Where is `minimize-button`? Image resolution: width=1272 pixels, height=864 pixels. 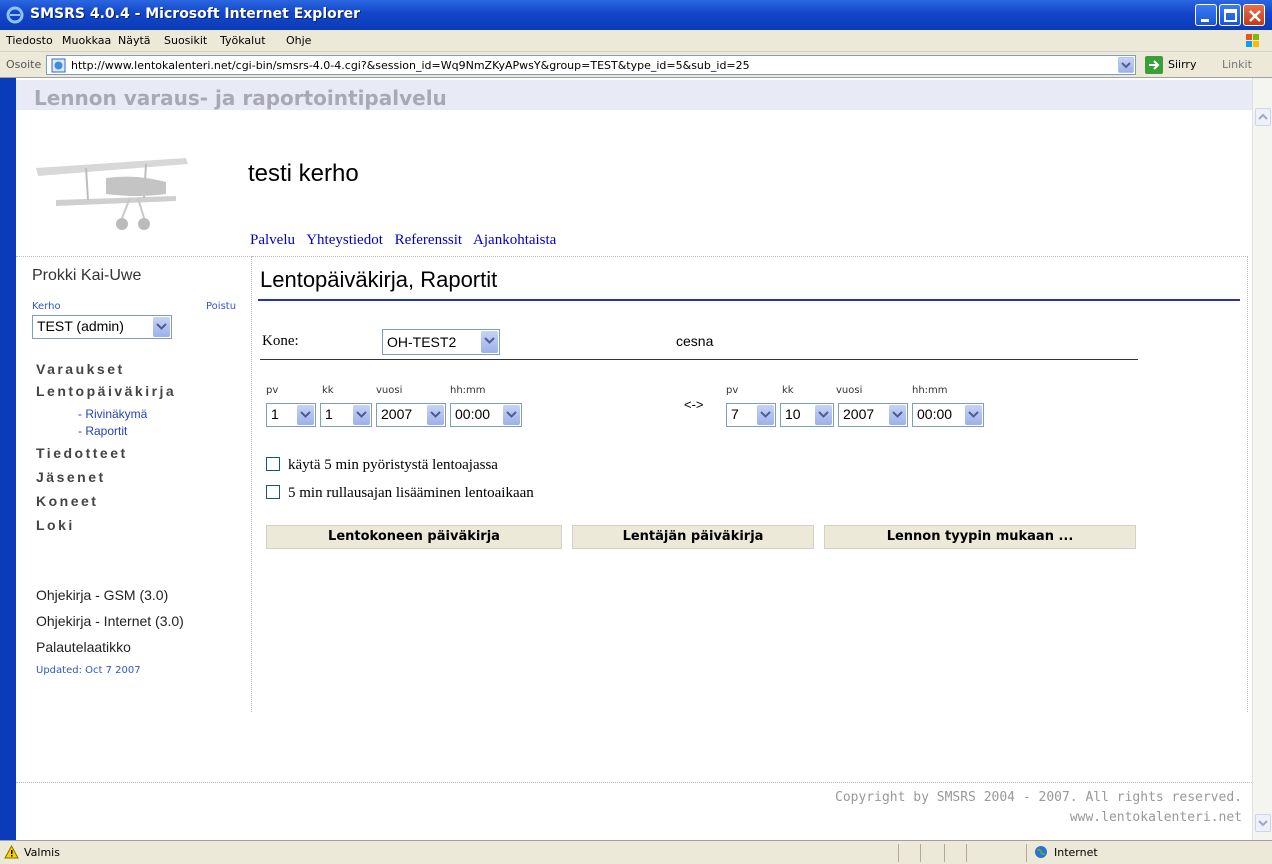 minimize-button is located at coordinates (1206, 15).